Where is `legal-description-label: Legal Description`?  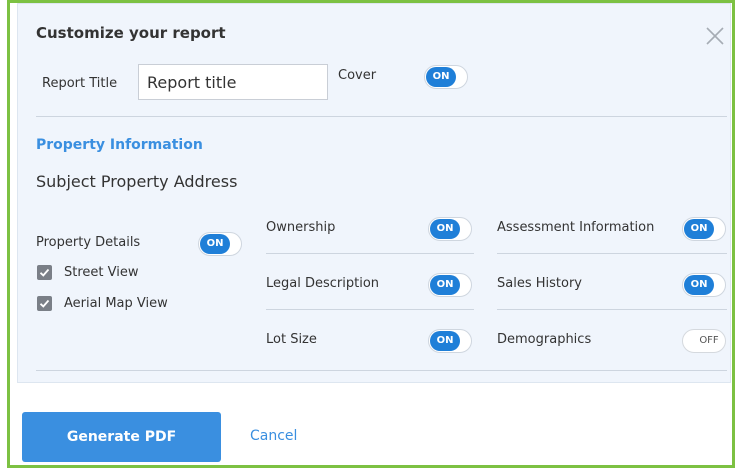 legal-description-label: Legal Description is located at coordinates (323, 283).